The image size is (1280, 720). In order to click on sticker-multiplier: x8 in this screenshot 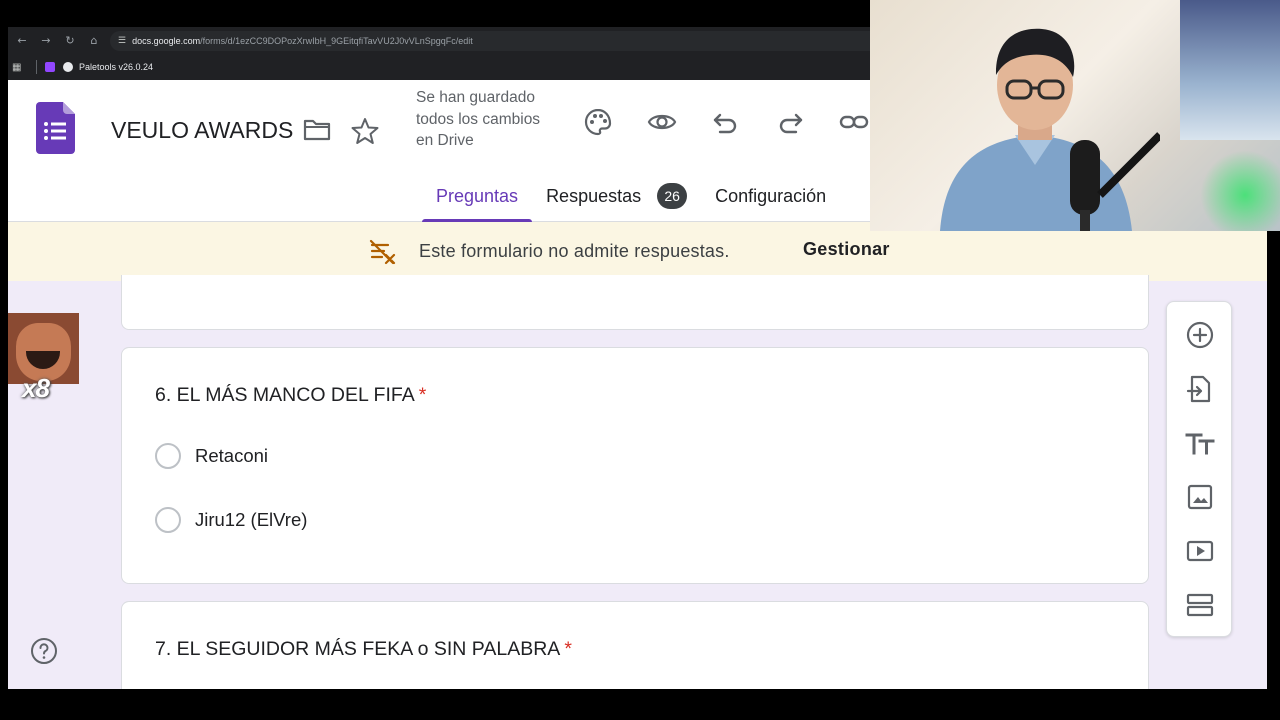, I will do `click(36, 388)`.